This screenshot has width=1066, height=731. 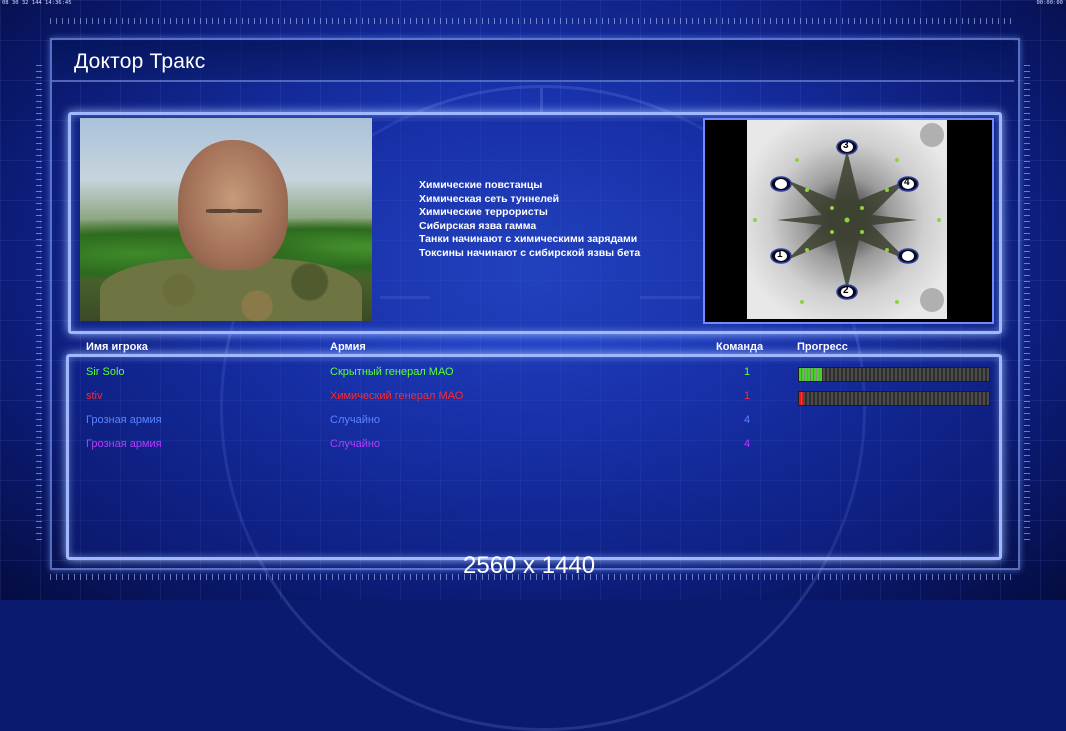 I want to click on table-row: Sir Solo Скрытный генерал МАО 1, so click(x=533, y=374).